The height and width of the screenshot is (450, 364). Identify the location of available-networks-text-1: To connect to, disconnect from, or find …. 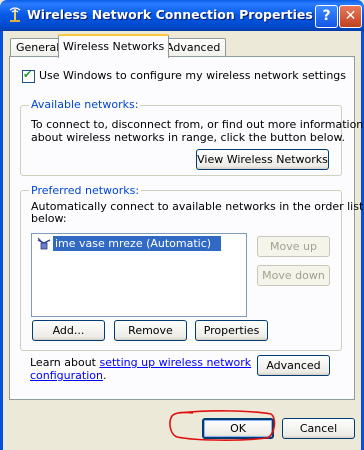
(197, 124).